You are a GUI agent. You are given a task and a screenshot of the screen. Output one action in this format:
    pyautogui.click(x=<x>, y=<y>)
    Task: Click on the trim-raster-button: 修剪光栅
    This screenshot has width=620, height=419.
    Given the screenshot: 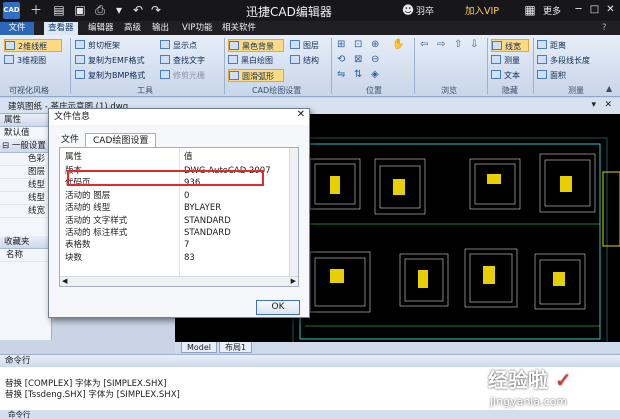 What is the action you would take?
    pyautogui.click(x=182, y=75)
    